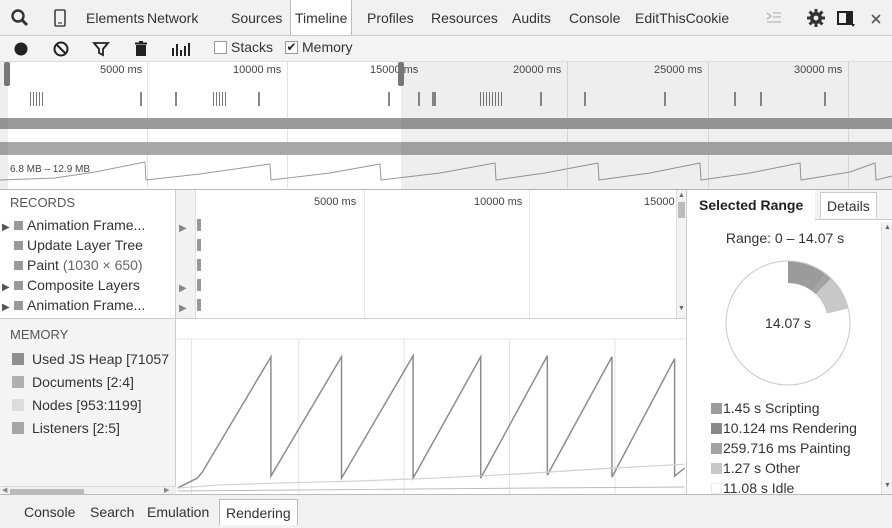  What do you see at coordinates (431, 476) in the screenshot?
I see `nodes-line` at bounding box center [431, 476].